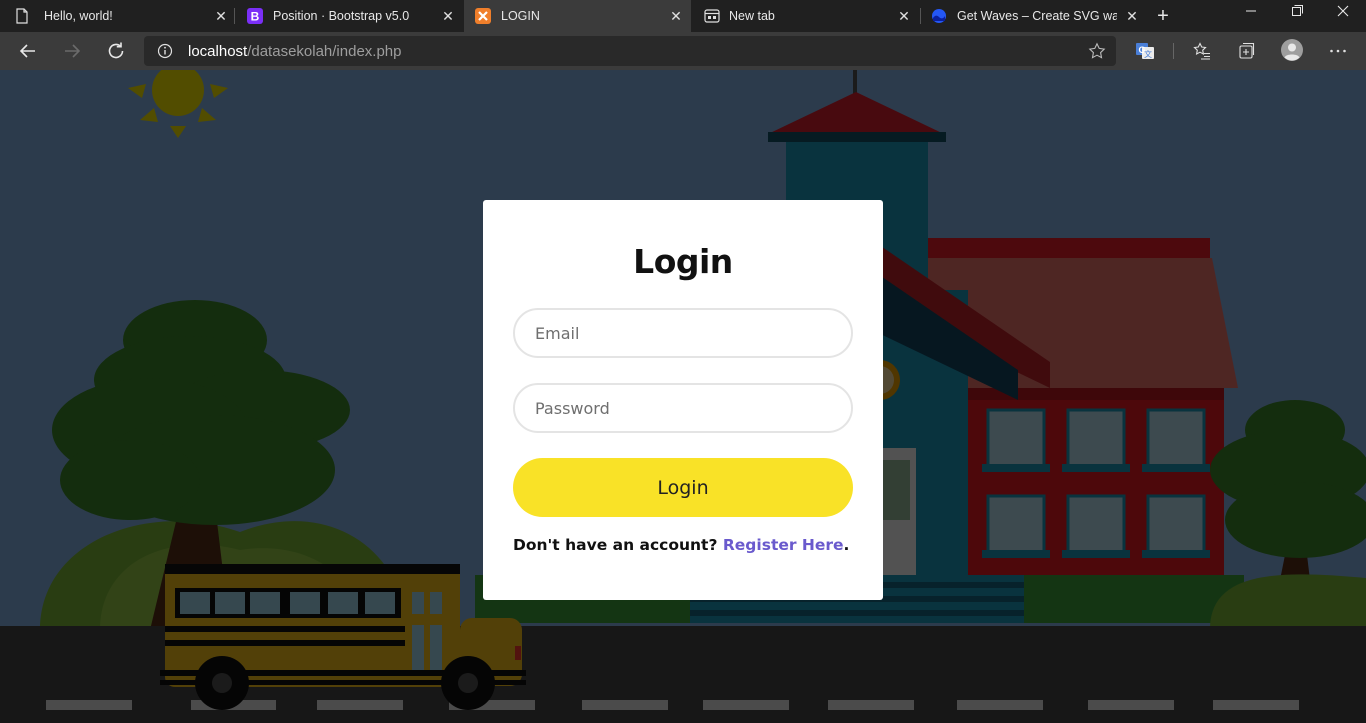 Image resolution: width=1366 pixels, height=723 pixels. Describe the element at coordinates (1338, 51) in the screenshot. I see `more-options-icon` at that location.